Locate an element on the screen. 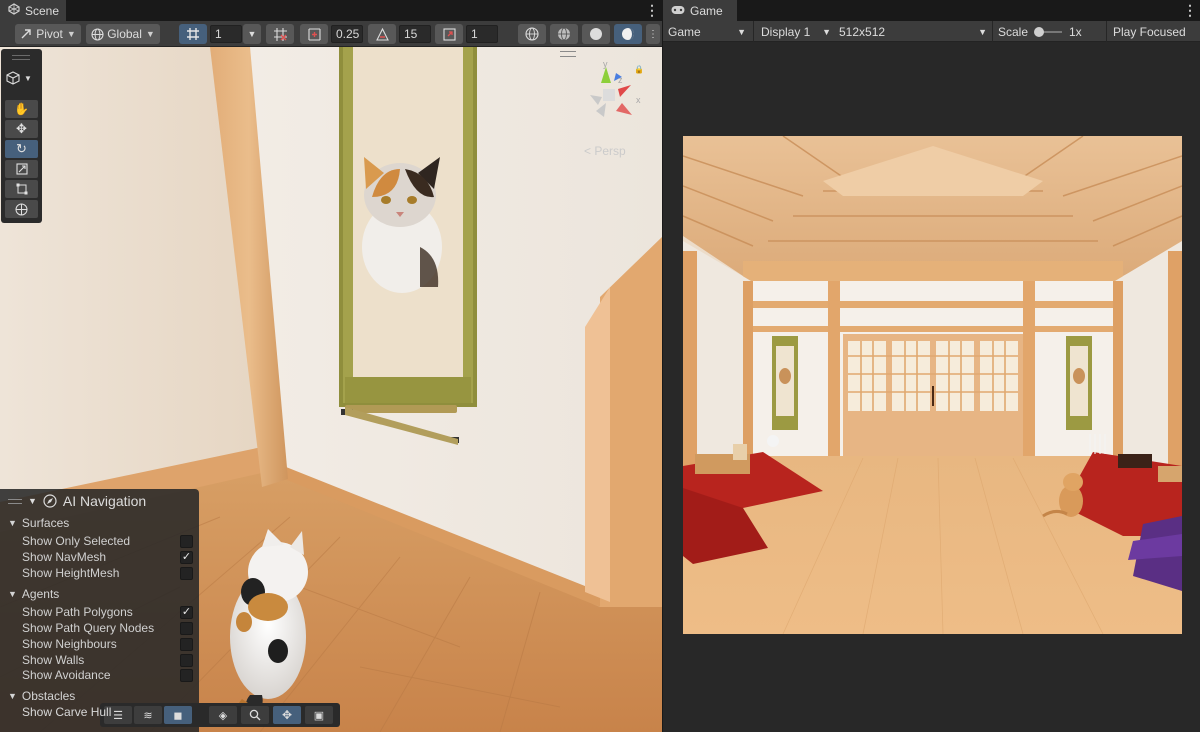  navmesh-agent-button: ✥ is located at coordinates (287, 715).